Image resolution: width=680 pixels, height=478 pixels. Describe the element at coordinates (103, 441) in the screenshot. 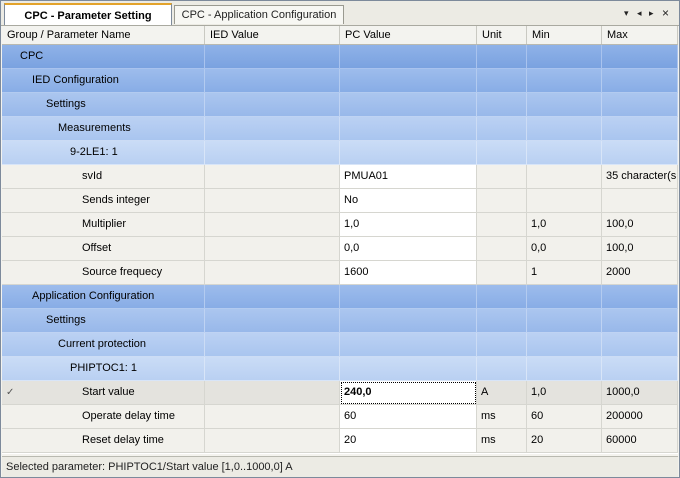

I see `name-cell: Reset delay time` at that location.